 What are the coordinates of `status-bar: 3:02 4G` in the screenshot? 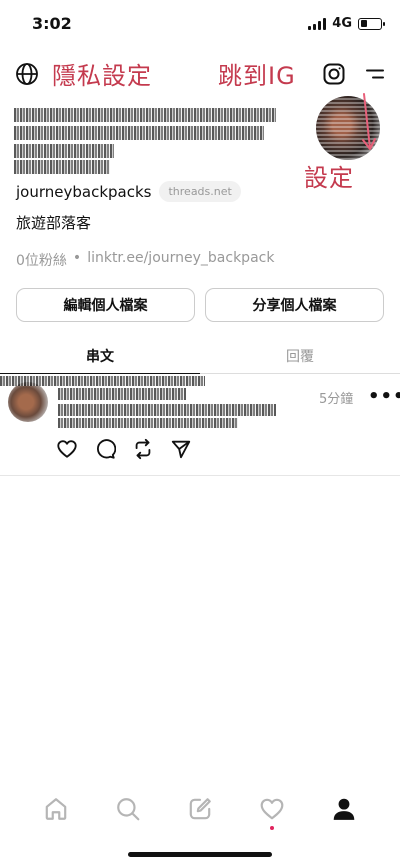 It's located at (200, 23).